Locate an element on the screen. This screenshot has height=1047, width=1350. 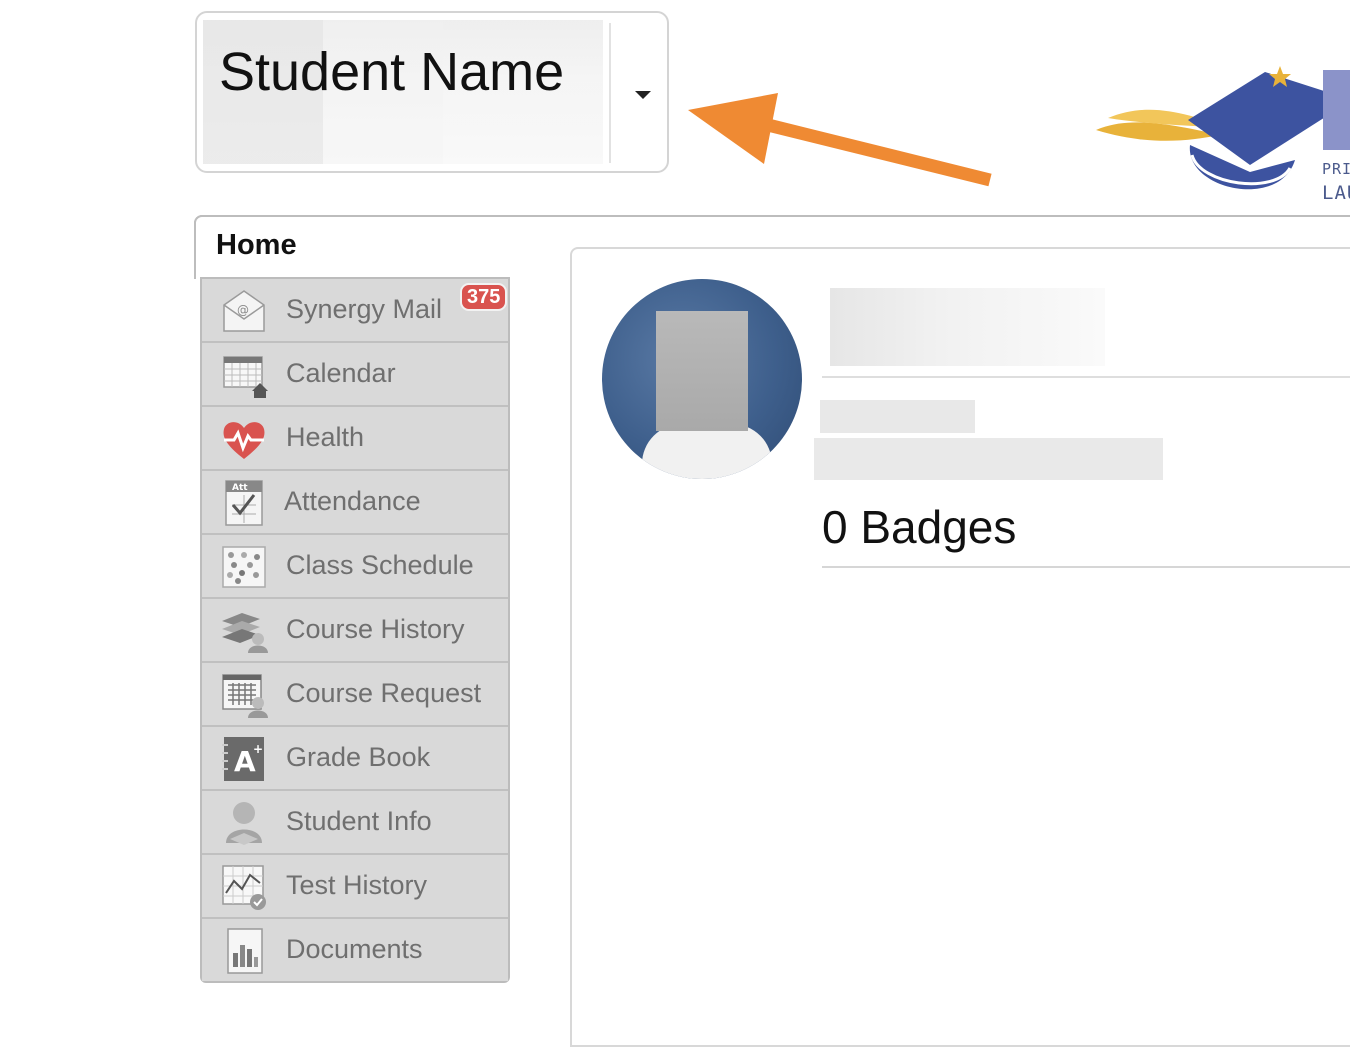
sidebar-item-student-info: Student Info is located at coordinates (355, 823).